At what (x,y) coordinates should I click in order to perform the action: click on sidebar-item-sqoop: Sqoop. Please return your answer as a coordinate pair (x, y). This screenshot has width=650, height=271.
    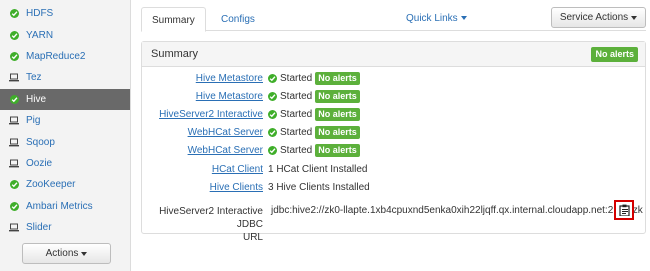
    Looking at the image, I should click on (65, 141).